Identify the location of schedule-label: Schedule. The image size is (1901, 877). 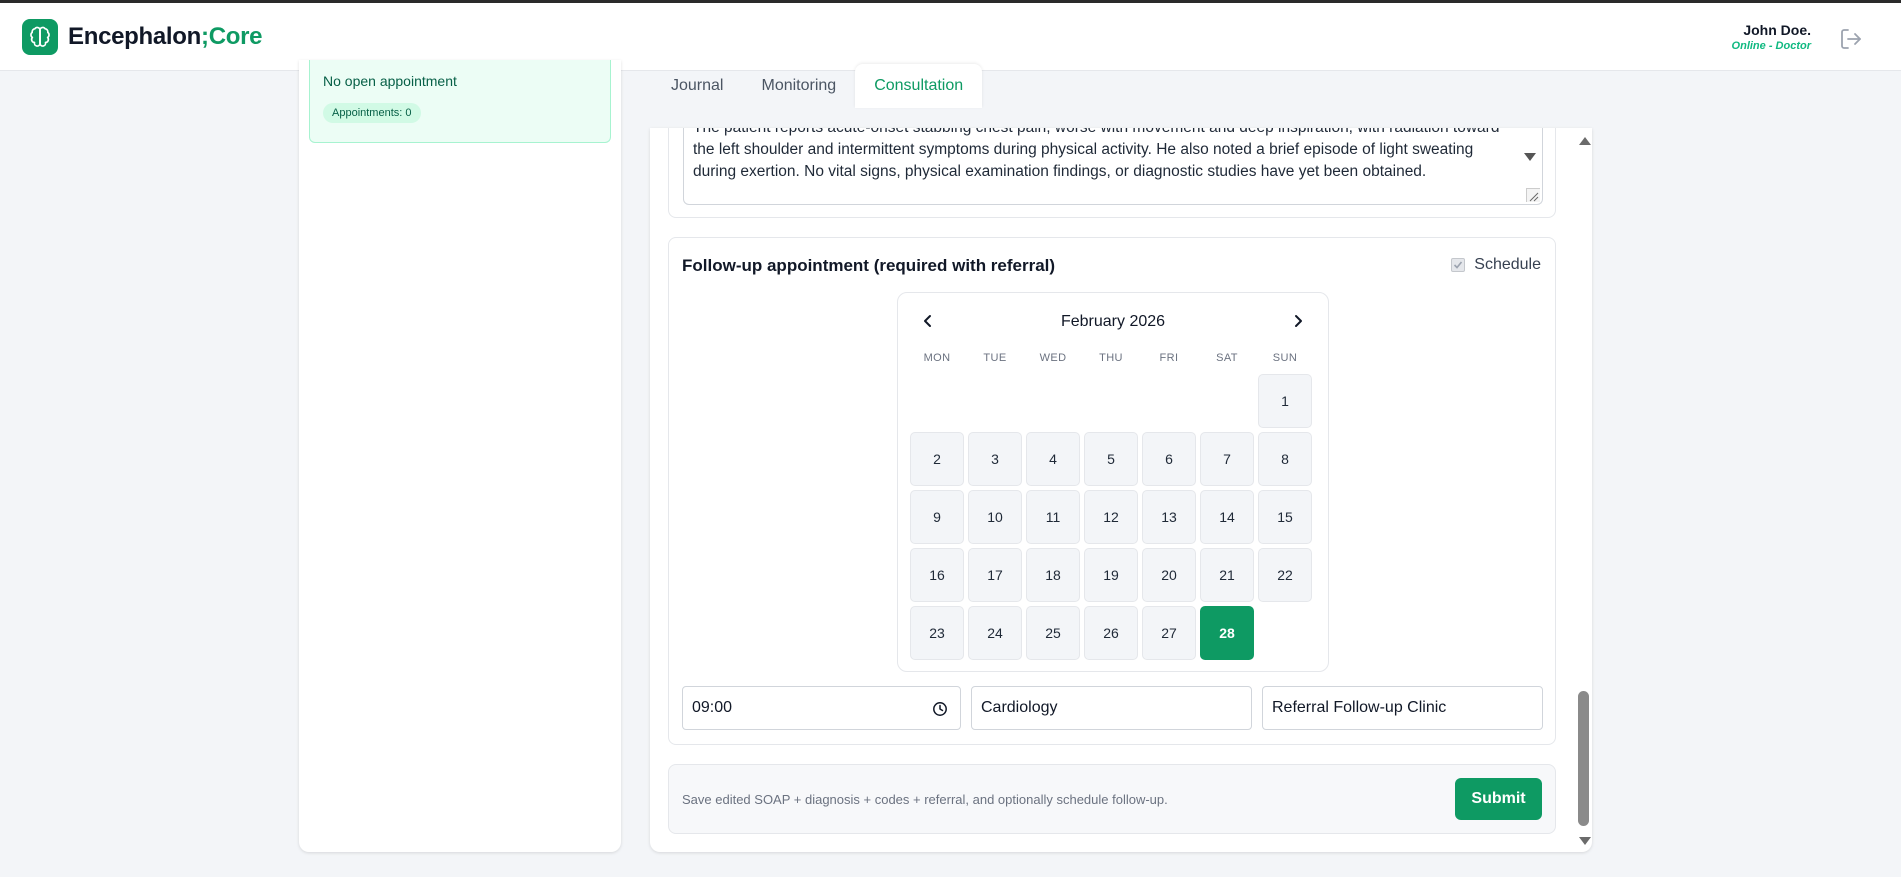
(1507, 264).